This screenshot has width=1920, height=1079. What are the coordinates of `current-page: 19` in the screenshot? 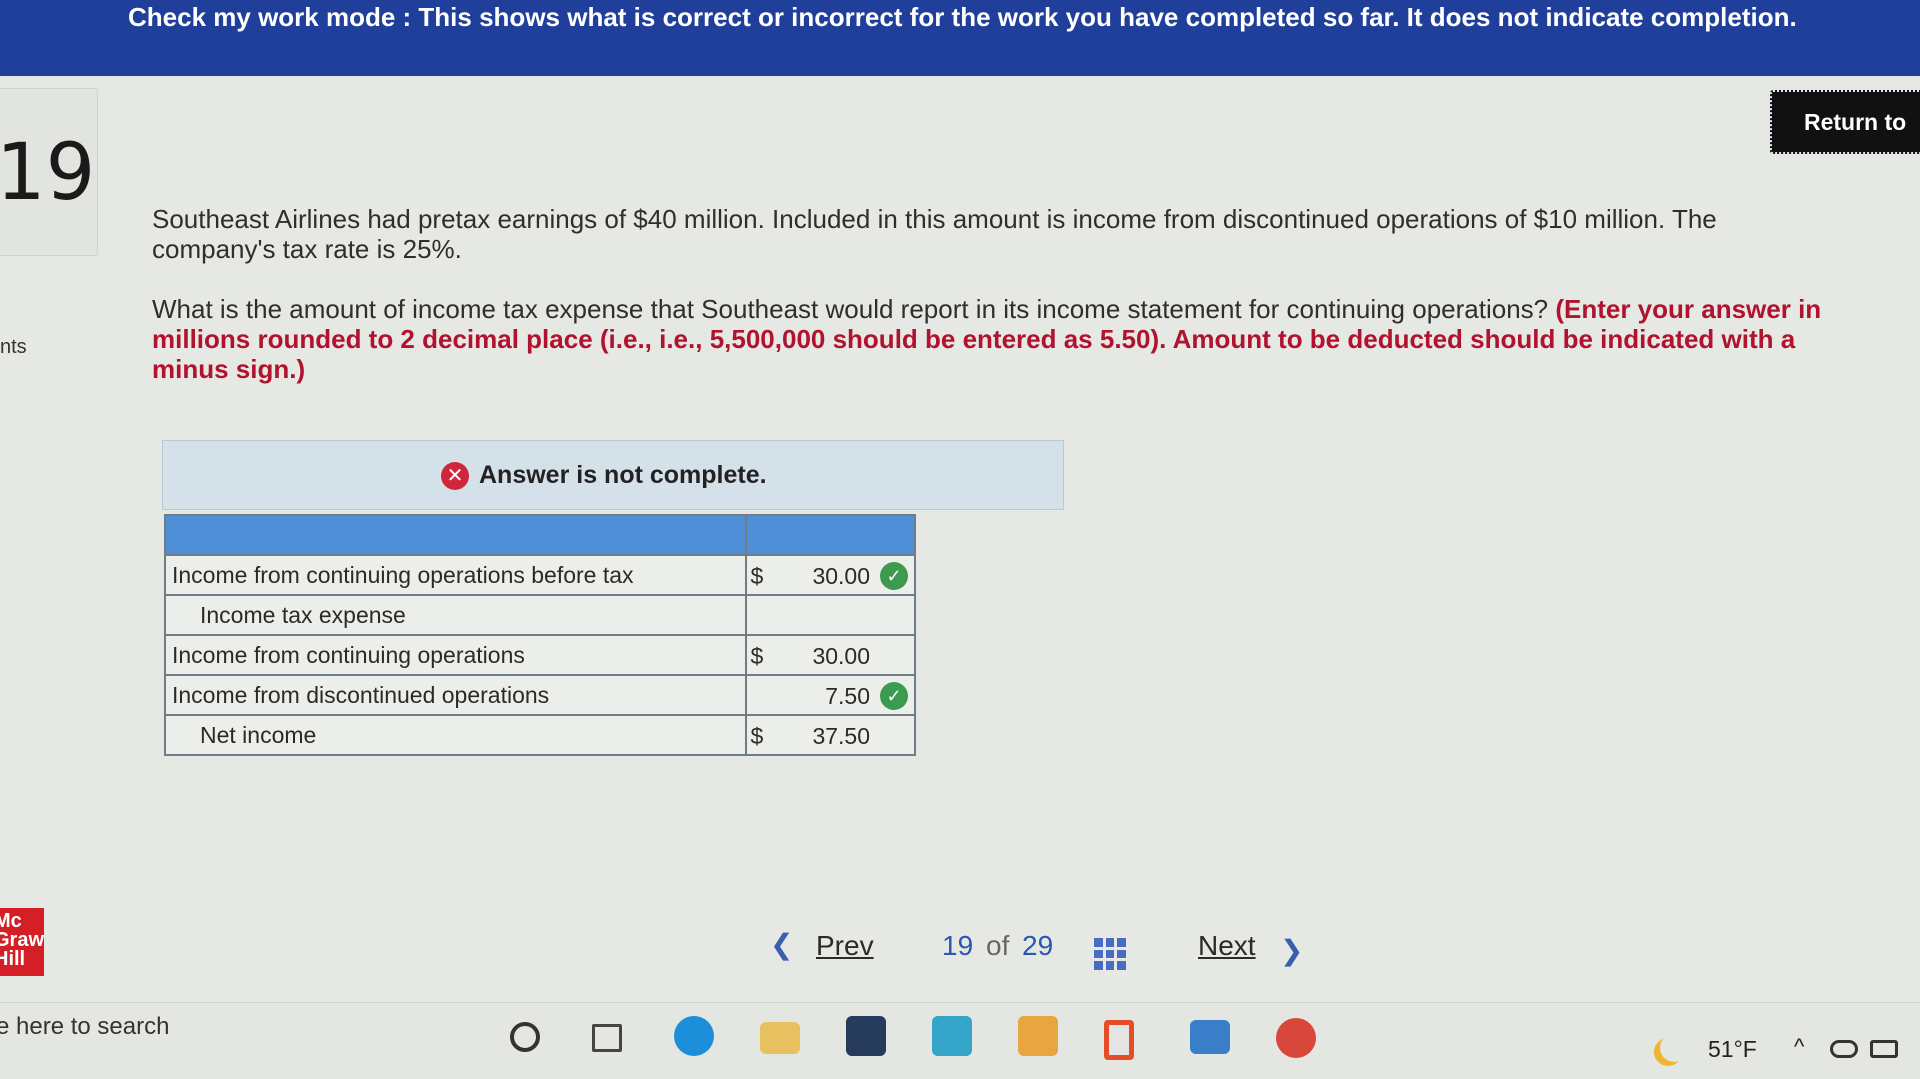 It's located at (958, 945).